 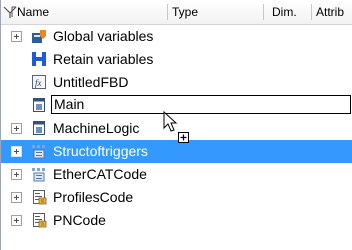 What do you see at coordinates (69, 104) in the screenshot?
I see `rename-input-text: Main` at bounding box center [69, 104].